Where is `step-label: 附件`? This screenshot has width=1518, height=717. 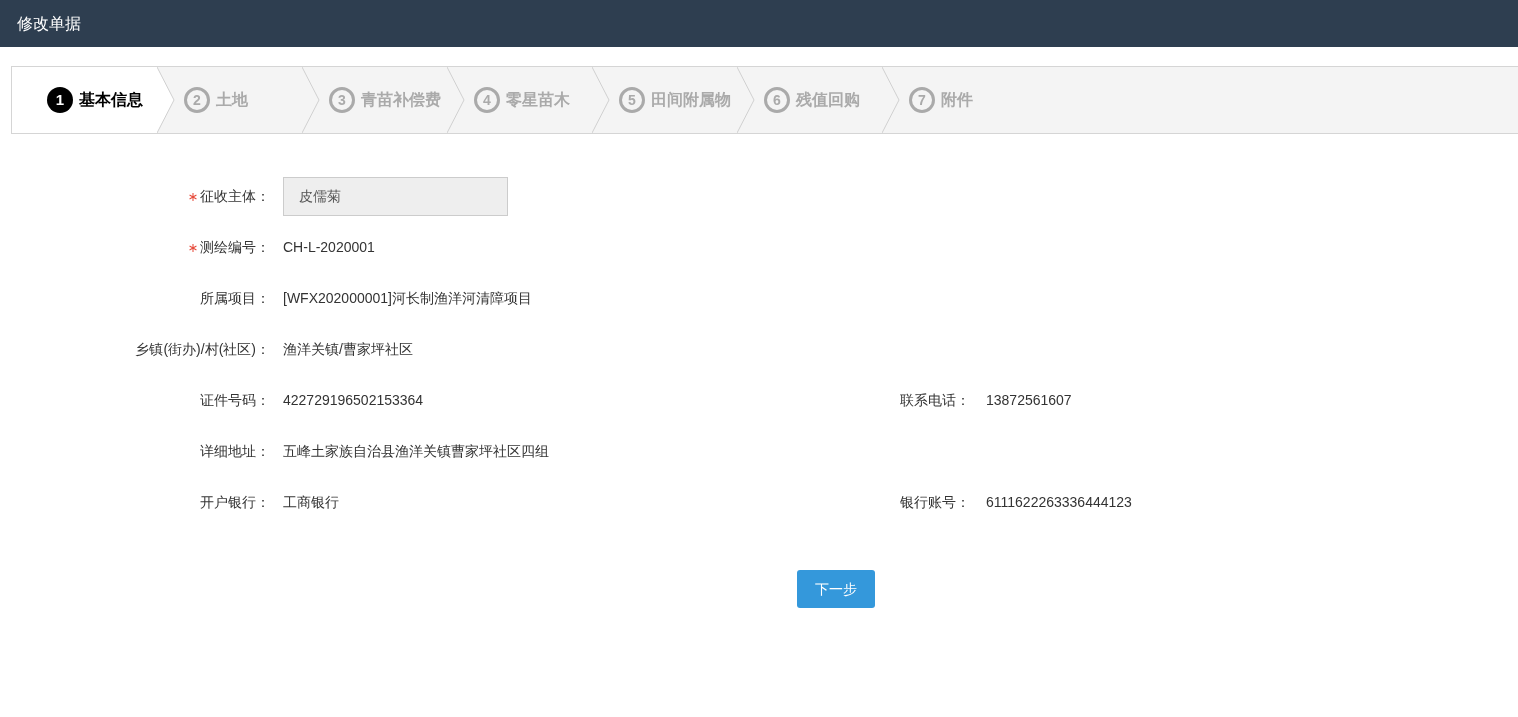 step-label: 附件 is located at coordinates (957, 100).